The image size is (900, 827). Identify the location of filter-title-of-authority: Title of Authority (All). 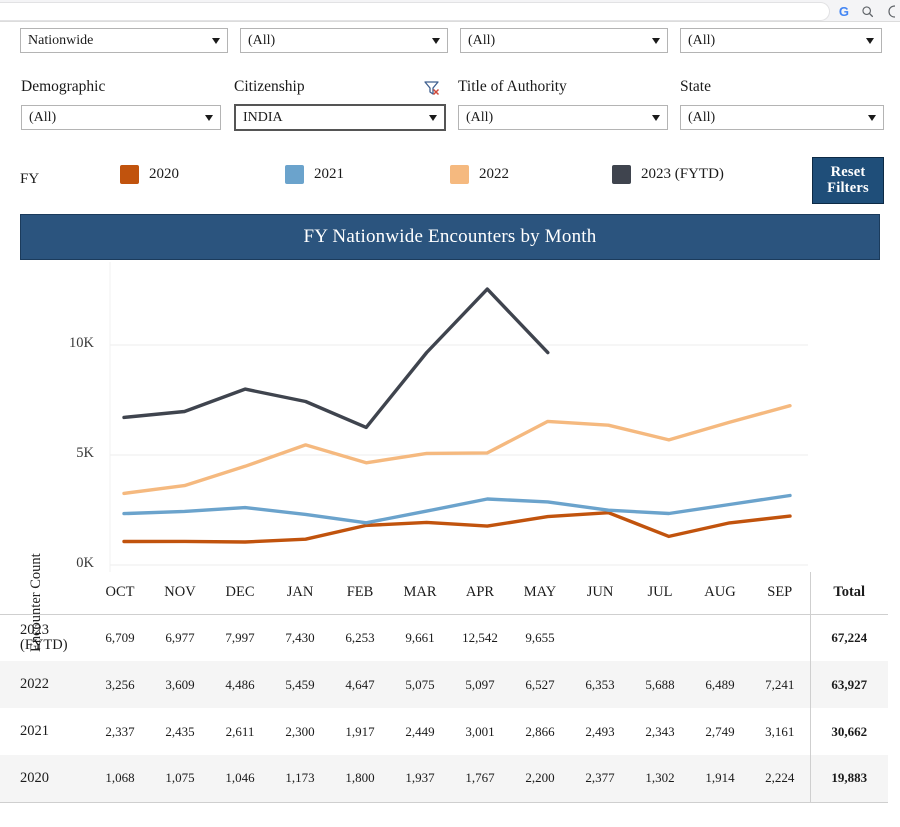
(563, 104).